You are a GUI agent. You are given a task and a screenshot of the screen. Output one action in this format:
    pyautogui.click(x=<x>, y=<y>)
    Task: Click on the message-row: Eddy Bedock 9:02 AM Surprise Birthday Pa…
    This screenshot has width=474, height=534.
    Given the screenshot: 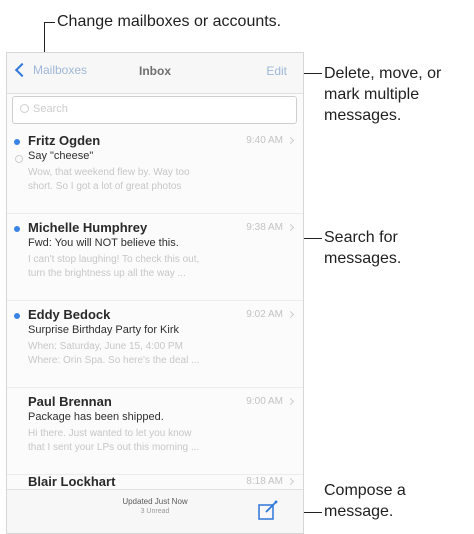 What is the action you would take?
    pyautogui.click(x=155, y=344)
    